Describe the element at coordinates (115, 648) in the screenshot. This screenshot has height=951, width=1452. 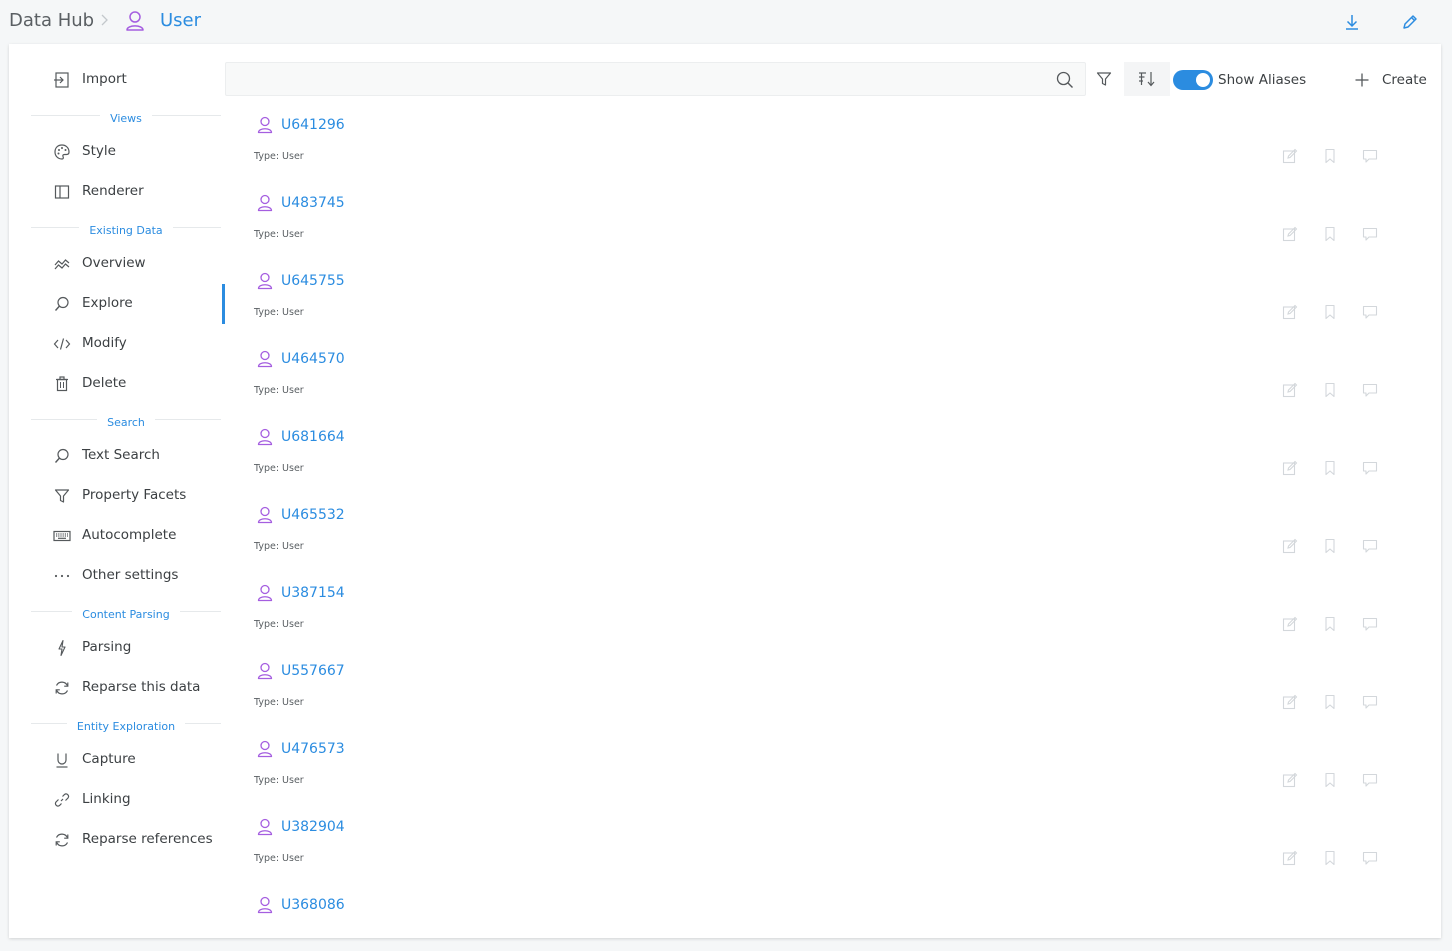
I see `sidebar-item-parsing: Parsing` at that location.